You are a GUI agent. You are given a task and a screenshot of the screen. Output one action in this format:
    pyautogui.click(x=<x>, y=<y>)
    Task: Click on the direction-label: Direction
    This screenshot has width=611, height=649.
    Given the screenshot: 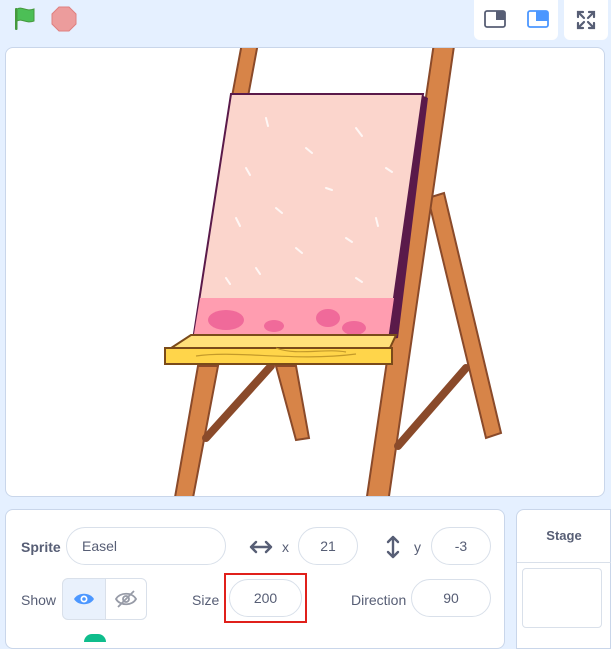 What is the action you would take?
    pyautogui.click(x=379, y=600)
    